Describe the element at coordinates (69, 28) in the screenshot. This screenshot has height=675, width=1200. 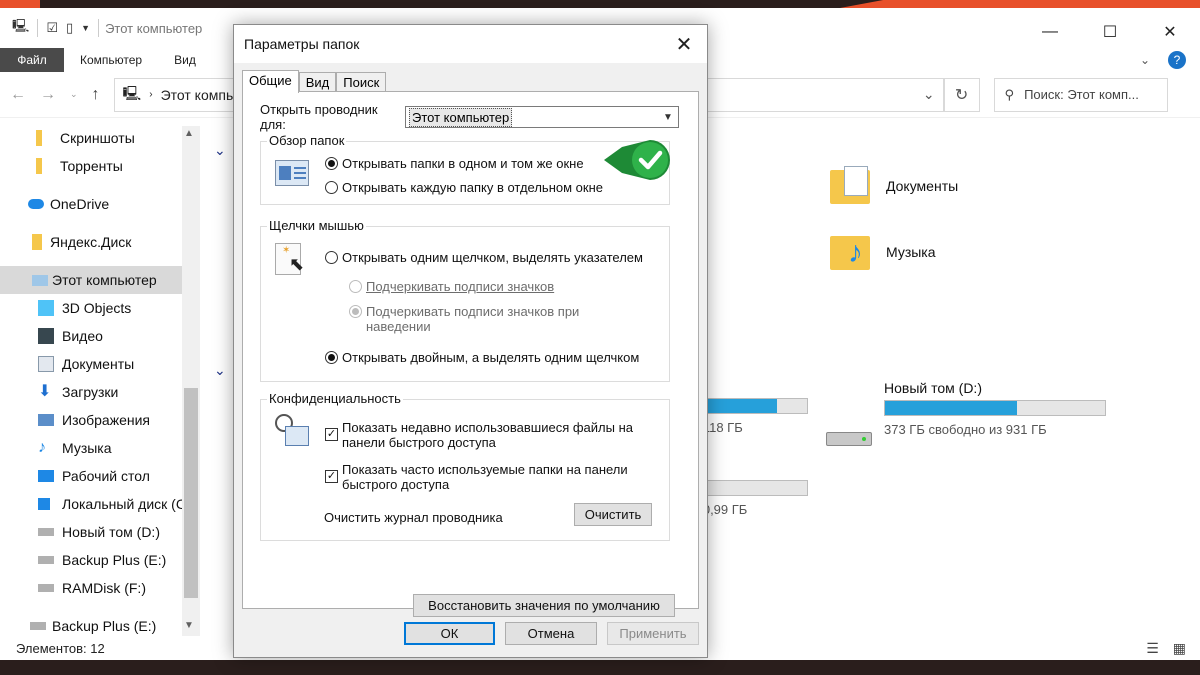
I see `new-folder-icon: ▯` at that location.